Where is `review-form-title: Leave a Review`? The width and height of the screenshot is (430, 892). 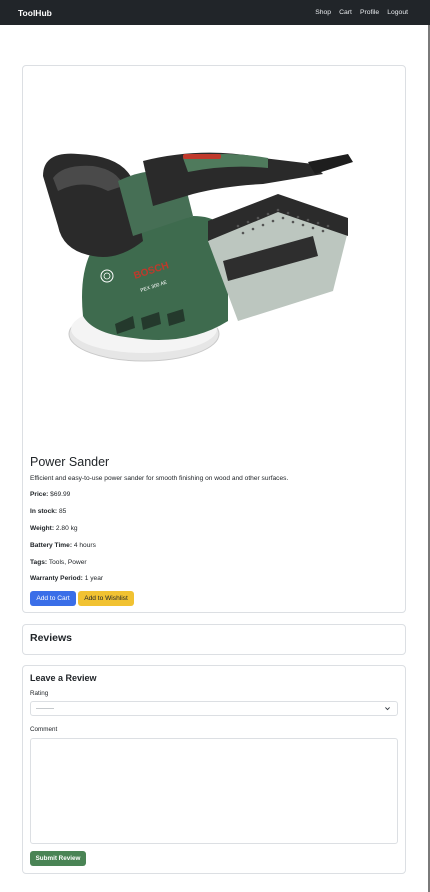 review-form-title: Leave a Review is located at coordinates (63, 678).